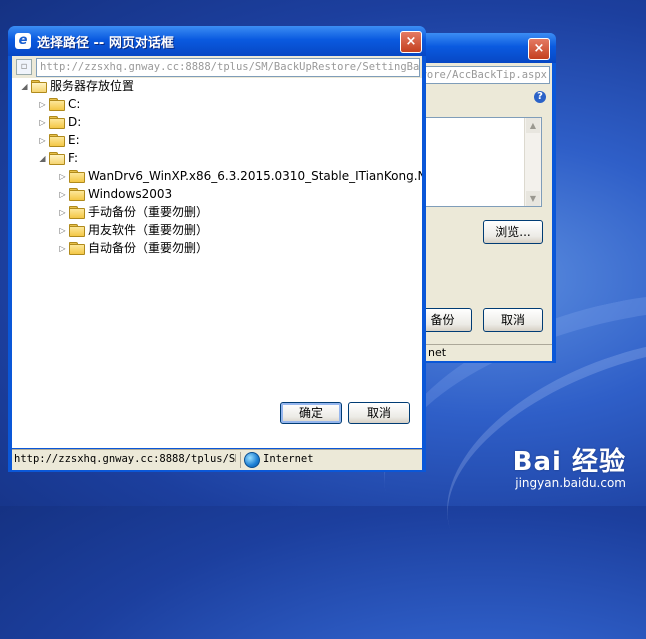 The width and height of the screenshot is (646, 639). I want to click on globe-icon, so click(252, 460).